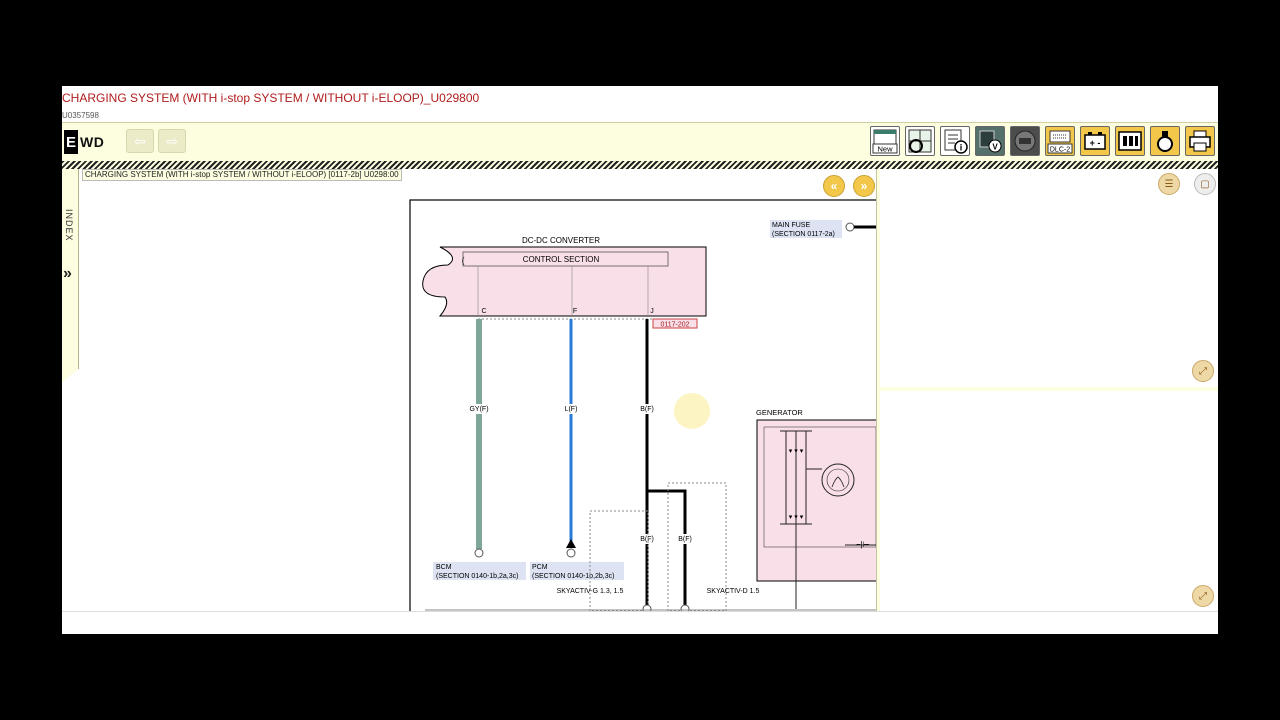  What do you see at coordinates (70, 376) in the screenshot?
I see `tab-corner` at bounding box center [70, 376].